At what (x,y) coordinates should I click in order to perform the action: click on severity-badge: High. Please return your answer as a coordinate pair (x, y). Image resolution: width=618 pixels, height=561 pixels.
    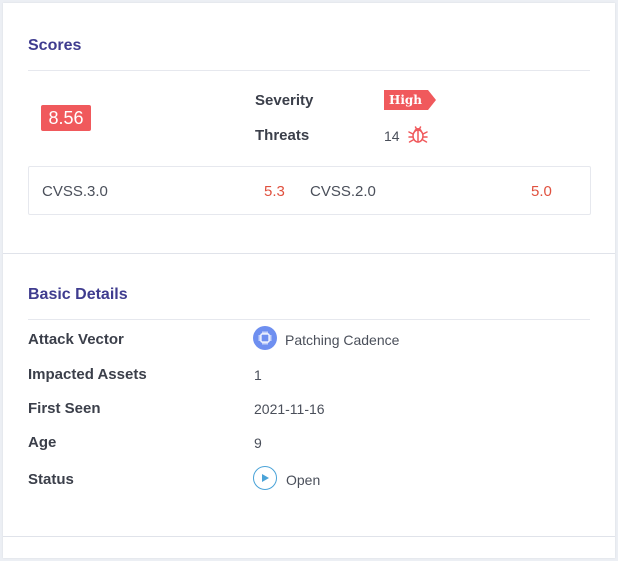
    Looking at the image, I should click on (410, 100).